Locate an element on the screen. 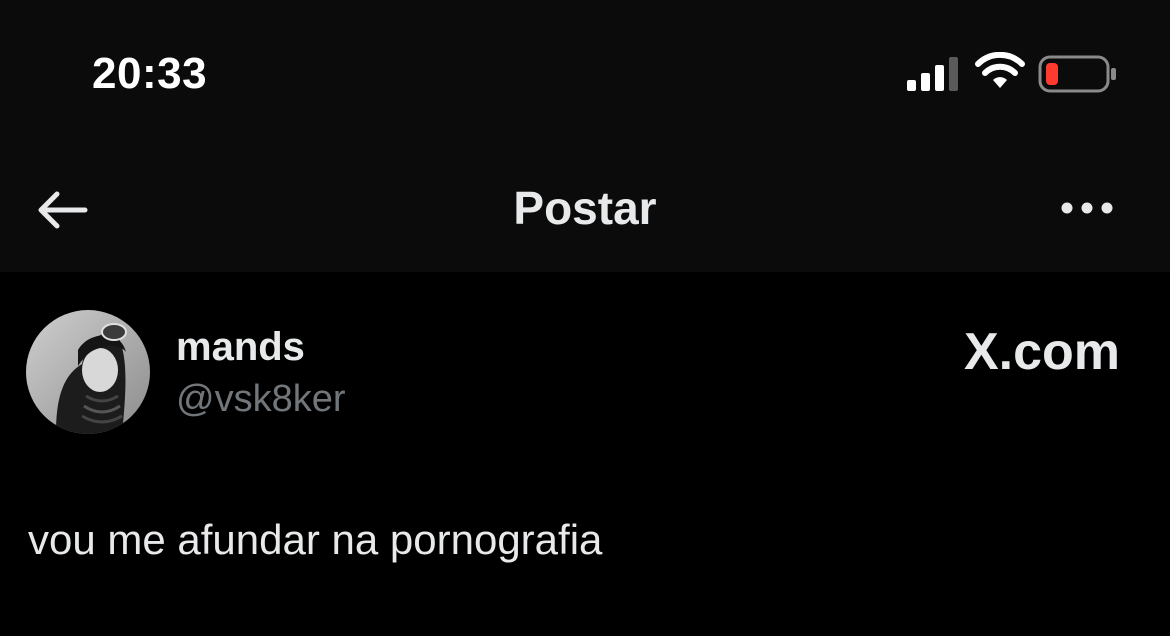 The width and height of the screenshot is (1170, 636). avatar-image is located at coordinates (88, 372).